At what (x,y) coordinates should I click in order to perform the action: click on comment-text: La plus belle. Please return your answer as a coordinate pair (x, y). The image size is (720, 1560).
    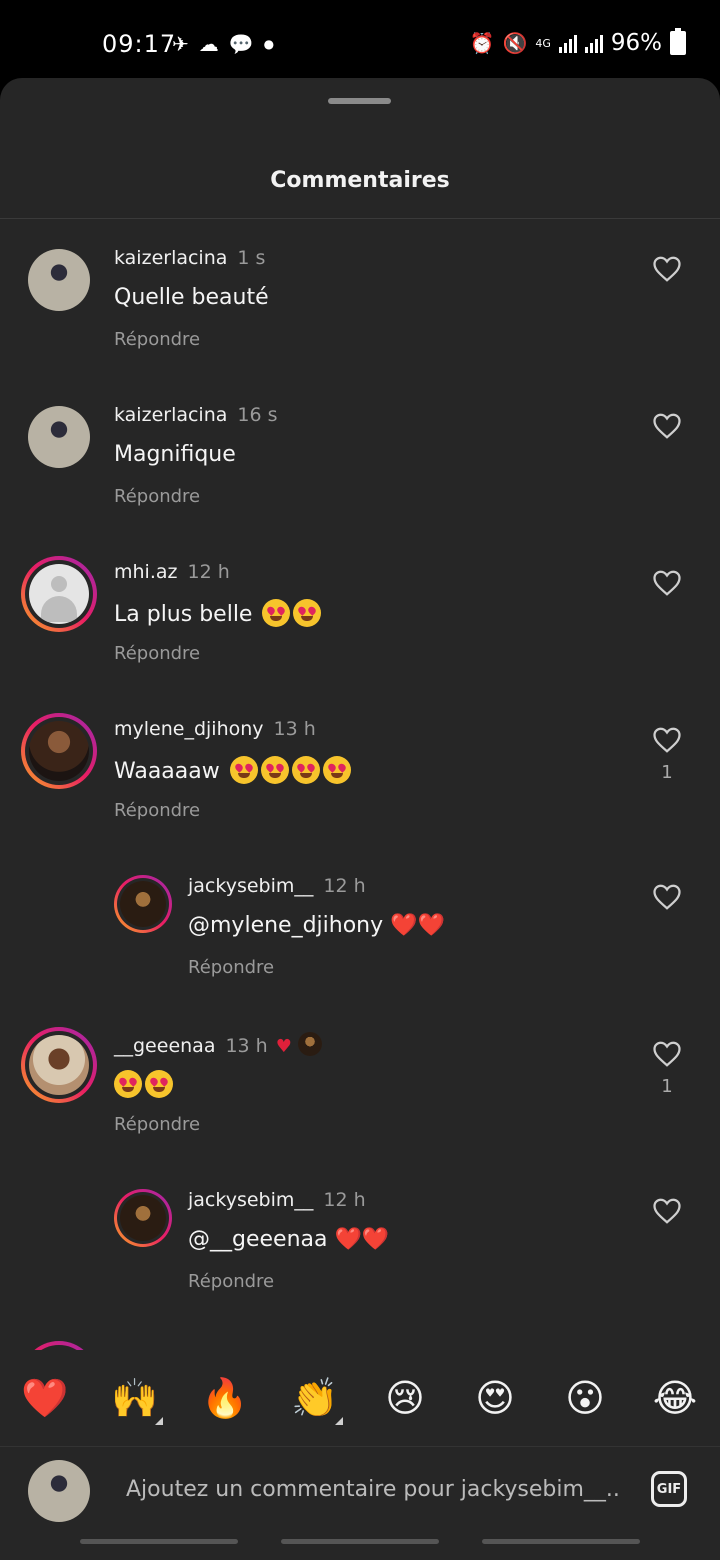
    Looking at the image, I should click on (218, 613).